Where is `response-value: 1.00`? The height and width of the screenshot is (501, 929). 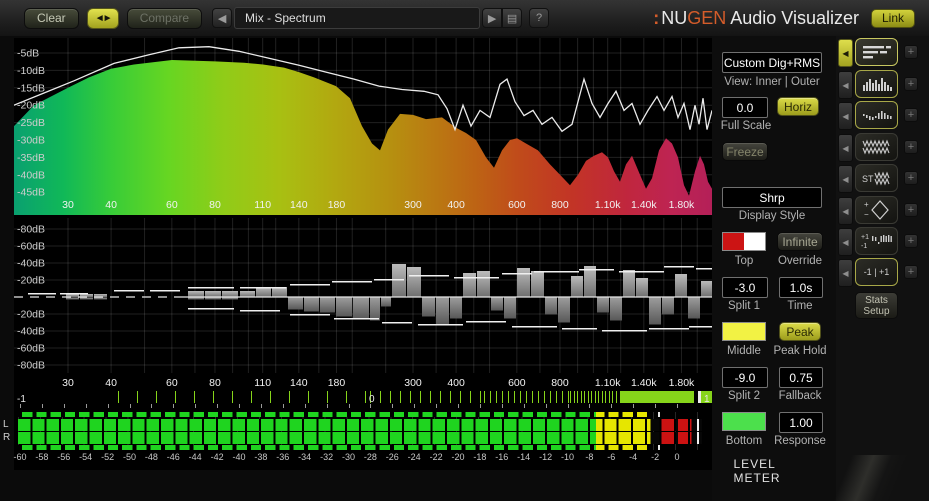
response-value: 1.00 is located at coordinates (801, 422).